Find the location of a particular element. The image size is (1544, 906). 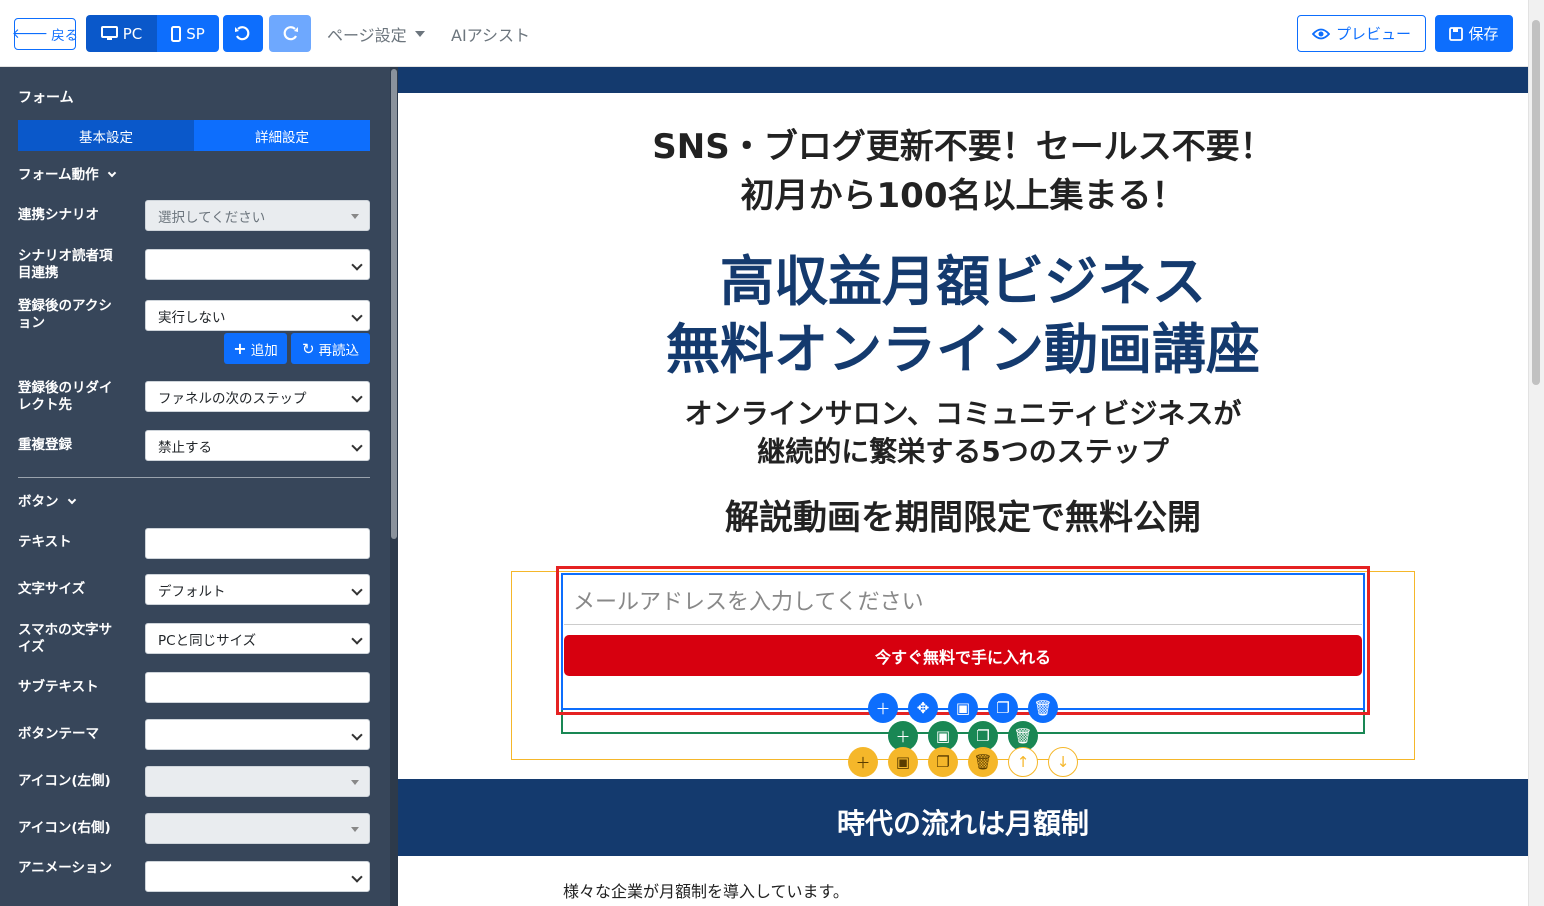

page-scrollbar-thumb is located at coordinates (1536, 202).